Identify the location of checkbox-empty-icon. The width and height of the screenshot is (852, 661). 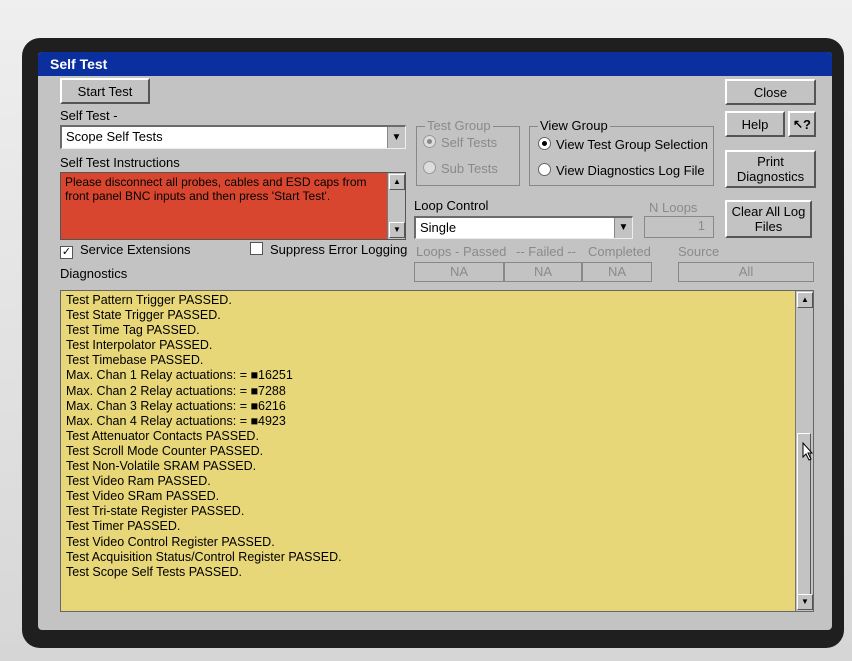
(256, 248).